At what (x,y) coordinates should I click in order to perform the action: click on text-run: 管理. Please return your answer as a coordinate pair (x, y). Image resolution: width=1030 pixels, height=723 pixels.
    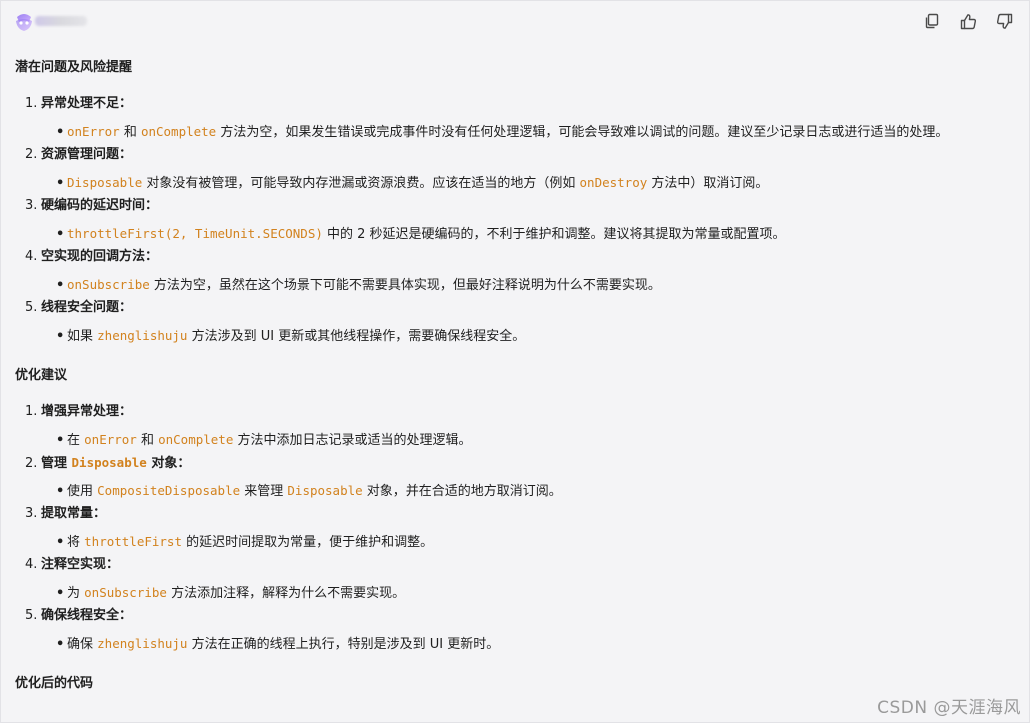
    Looking at the image, I should click on (56, 463).